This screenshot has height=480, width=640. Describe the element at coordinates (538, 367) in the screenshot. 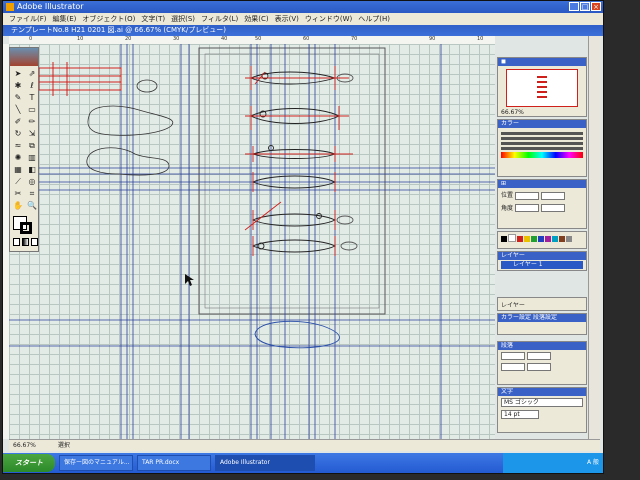

I see `space-after-field` at that location.